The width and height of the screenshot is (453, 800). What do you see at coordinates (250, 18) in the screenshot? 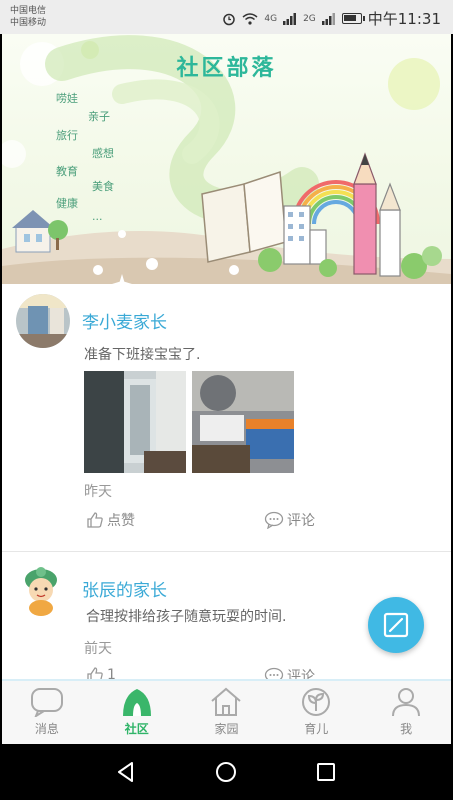
I see `wifi-icon` at bounding box center [250, 18].